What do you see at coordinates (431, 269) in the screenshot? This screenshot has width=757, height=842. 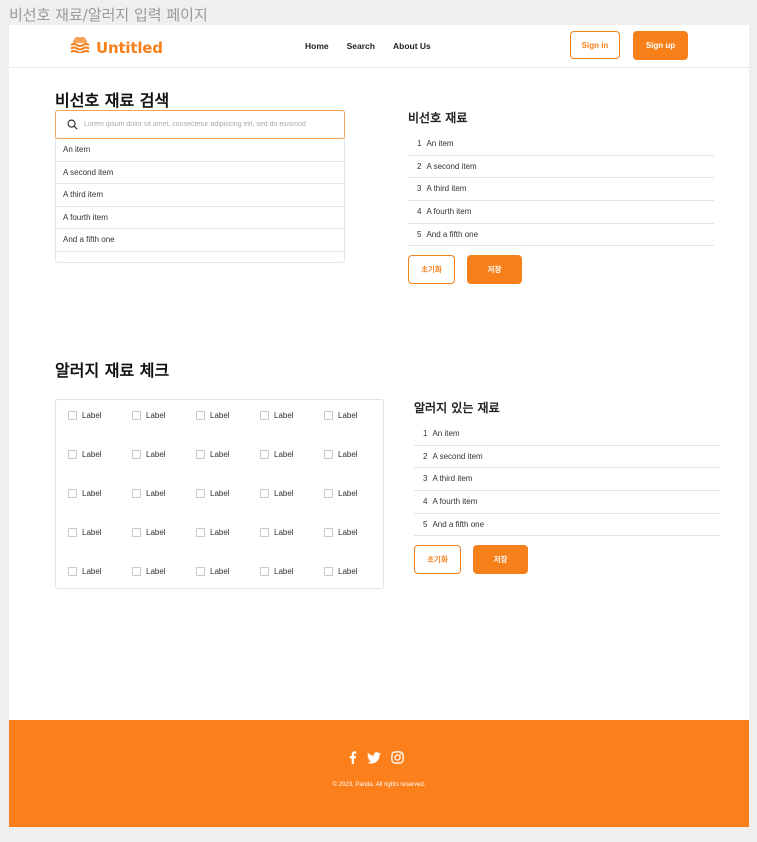 I see `dislike-reset-button: 초기화` at bounding box center [431, 269].